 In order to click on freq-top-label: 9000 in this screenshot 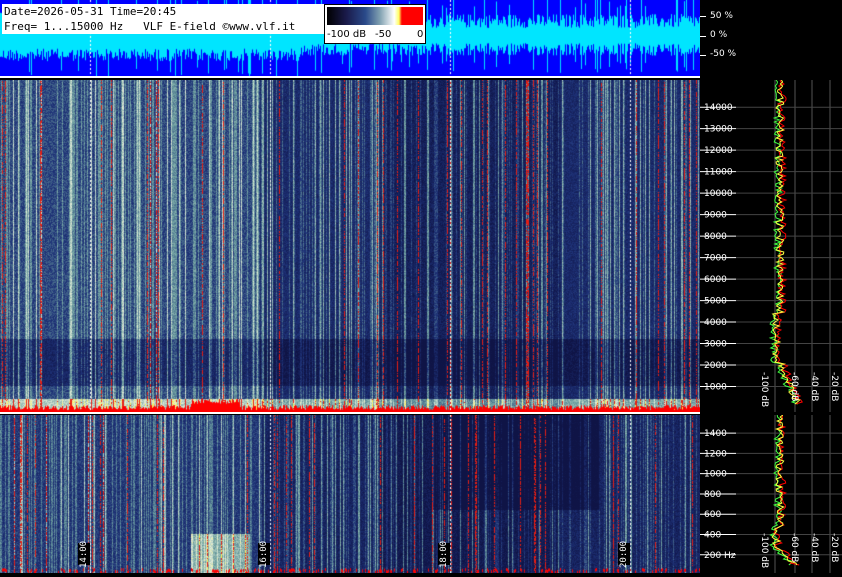, I will do `click(715, 216)`.